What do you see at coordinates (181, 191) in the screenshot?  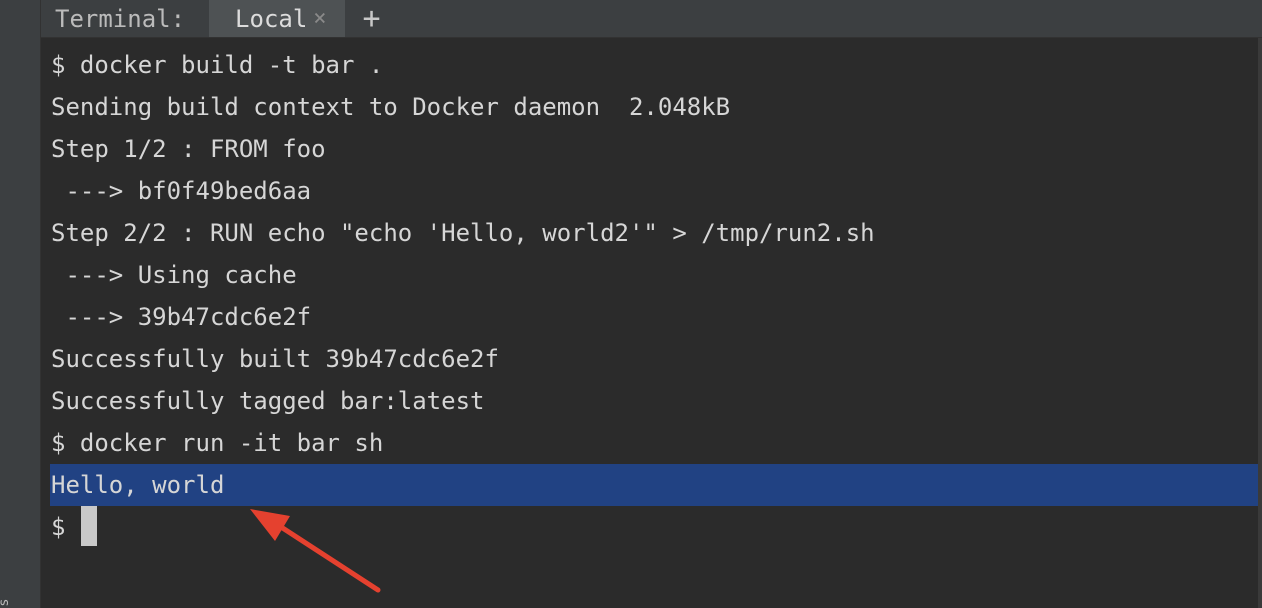 I see `terminal-line: ---> bf0f49bed6aa` at bounding box center [181, 191].